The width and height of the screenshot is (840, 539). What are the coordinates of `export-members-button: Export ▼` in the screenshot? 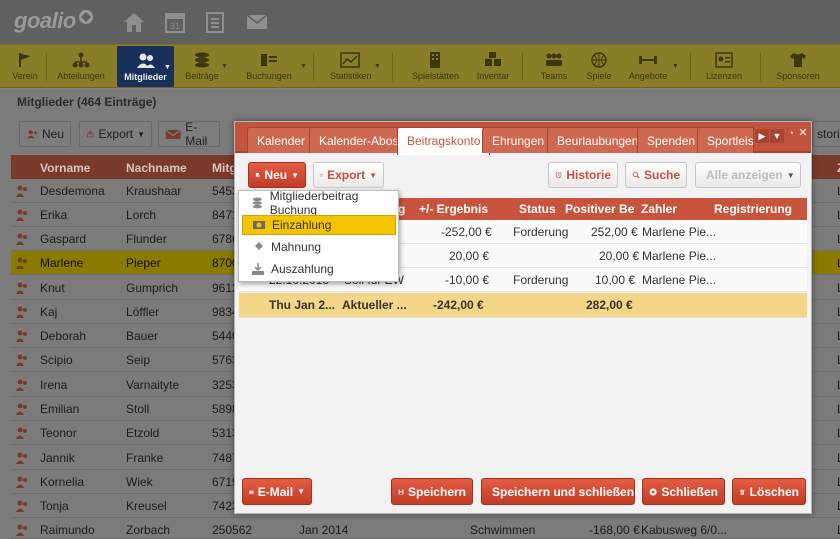 It's located at (115, 134).